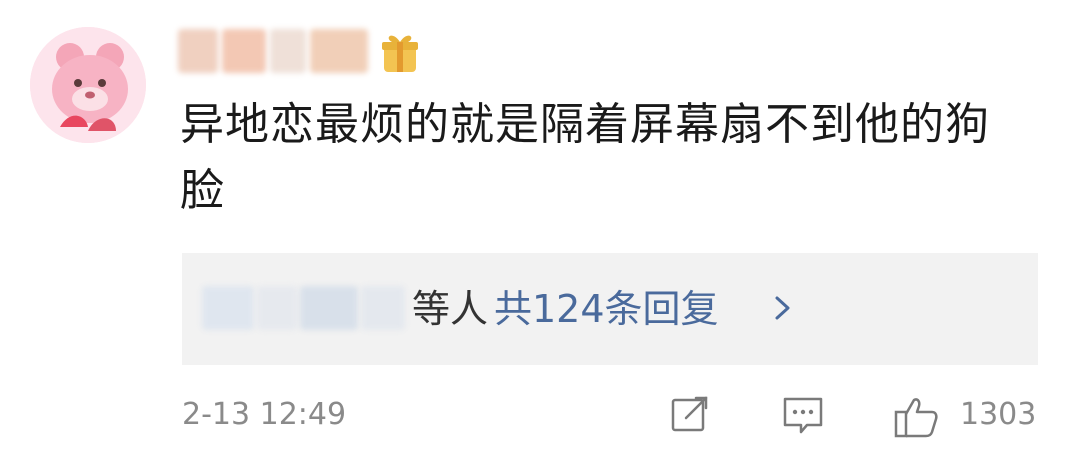 Image resolution: width=1073 pixels, height=461 pixels. What do you see at coordinates (304, 308) in the screenshot?
I see `reply-users-blurred` at bounding box center [304, 308].